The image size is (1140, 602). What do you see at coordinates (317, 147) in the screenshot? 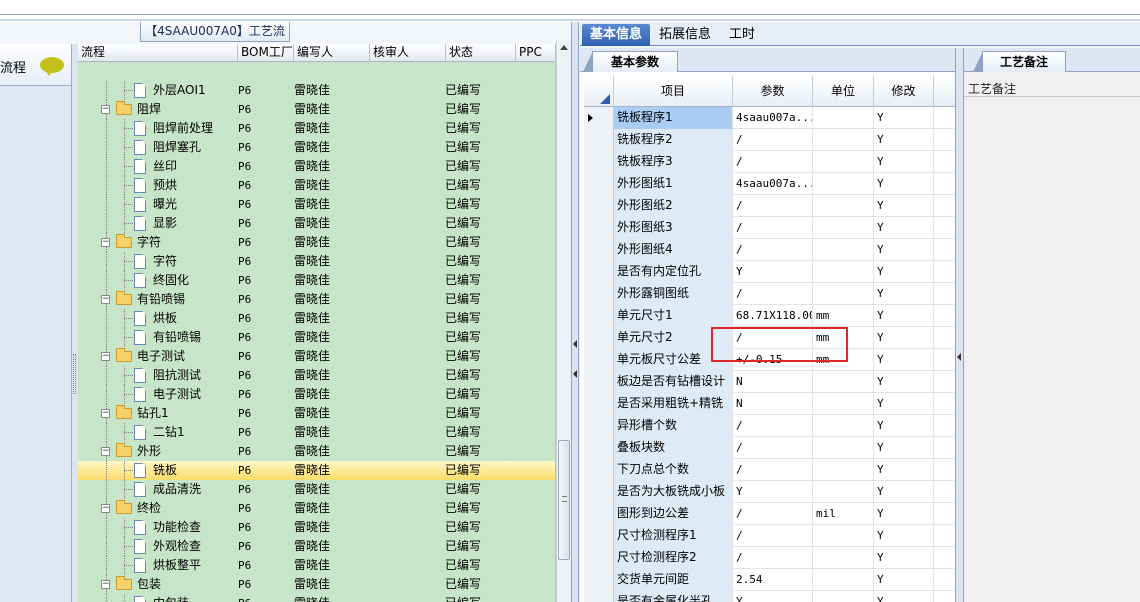
I see `tree-row: 阻焊塞孔 P6 雷晓佳 已编写` at bounding box center [317, 147].